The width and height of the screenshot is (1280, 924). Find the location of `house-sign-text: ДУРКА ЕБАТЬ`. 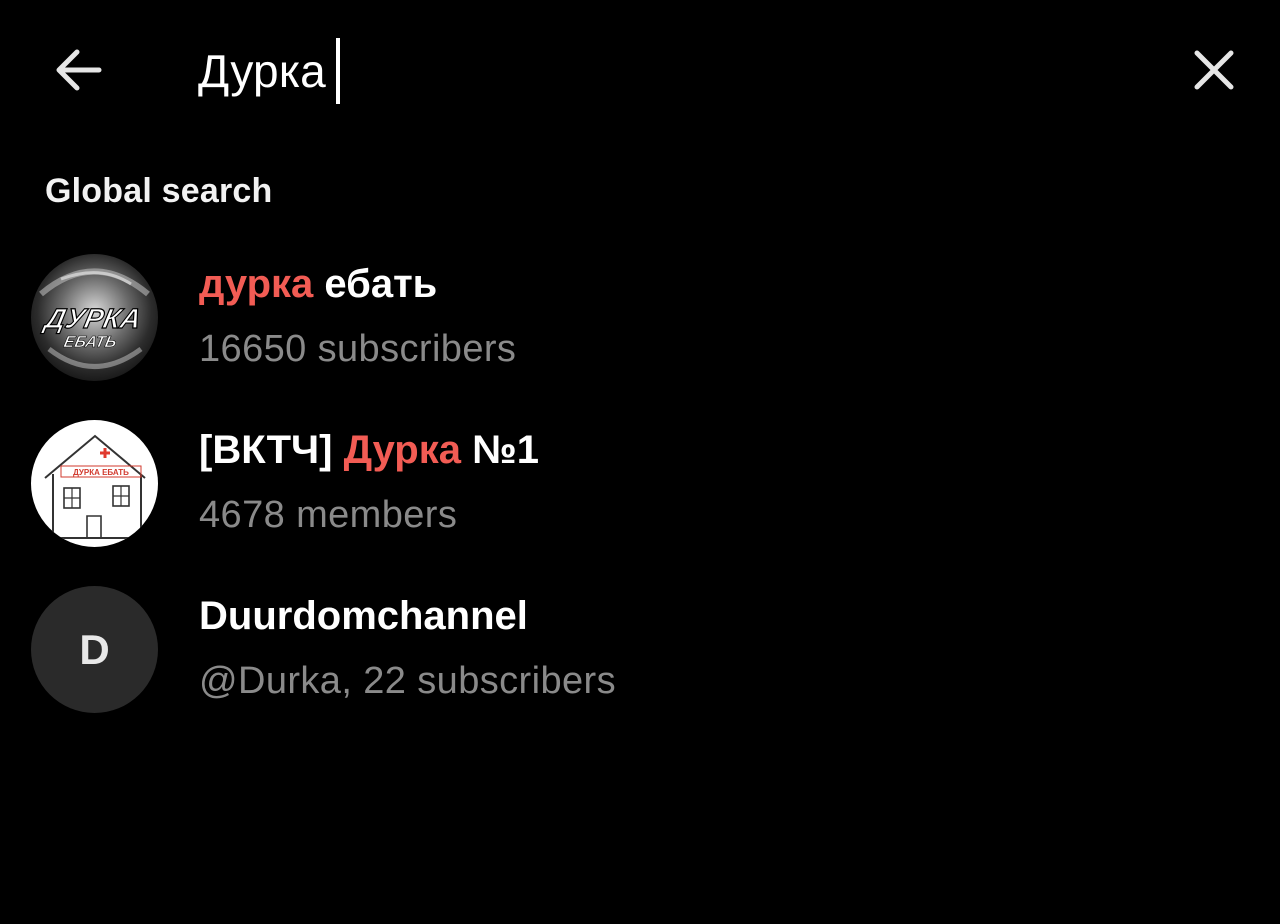

house-sign-text: ДУРКА ЕБАТЬ is located at coordinates (101, 472).